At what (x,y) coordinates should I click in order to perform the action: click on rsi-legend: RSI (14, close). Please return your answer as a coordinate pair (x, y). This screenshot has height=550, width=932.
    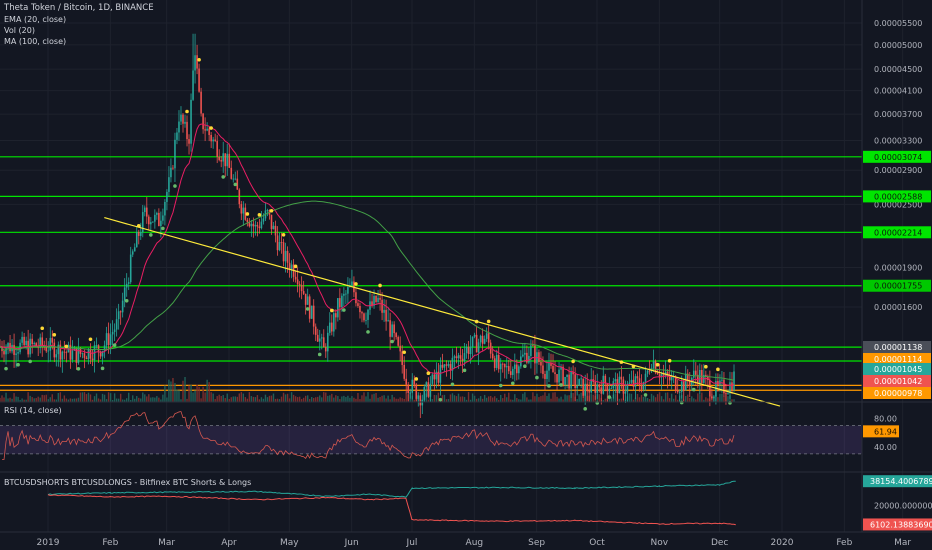
    Looking at the image, I should click on (33, 410).